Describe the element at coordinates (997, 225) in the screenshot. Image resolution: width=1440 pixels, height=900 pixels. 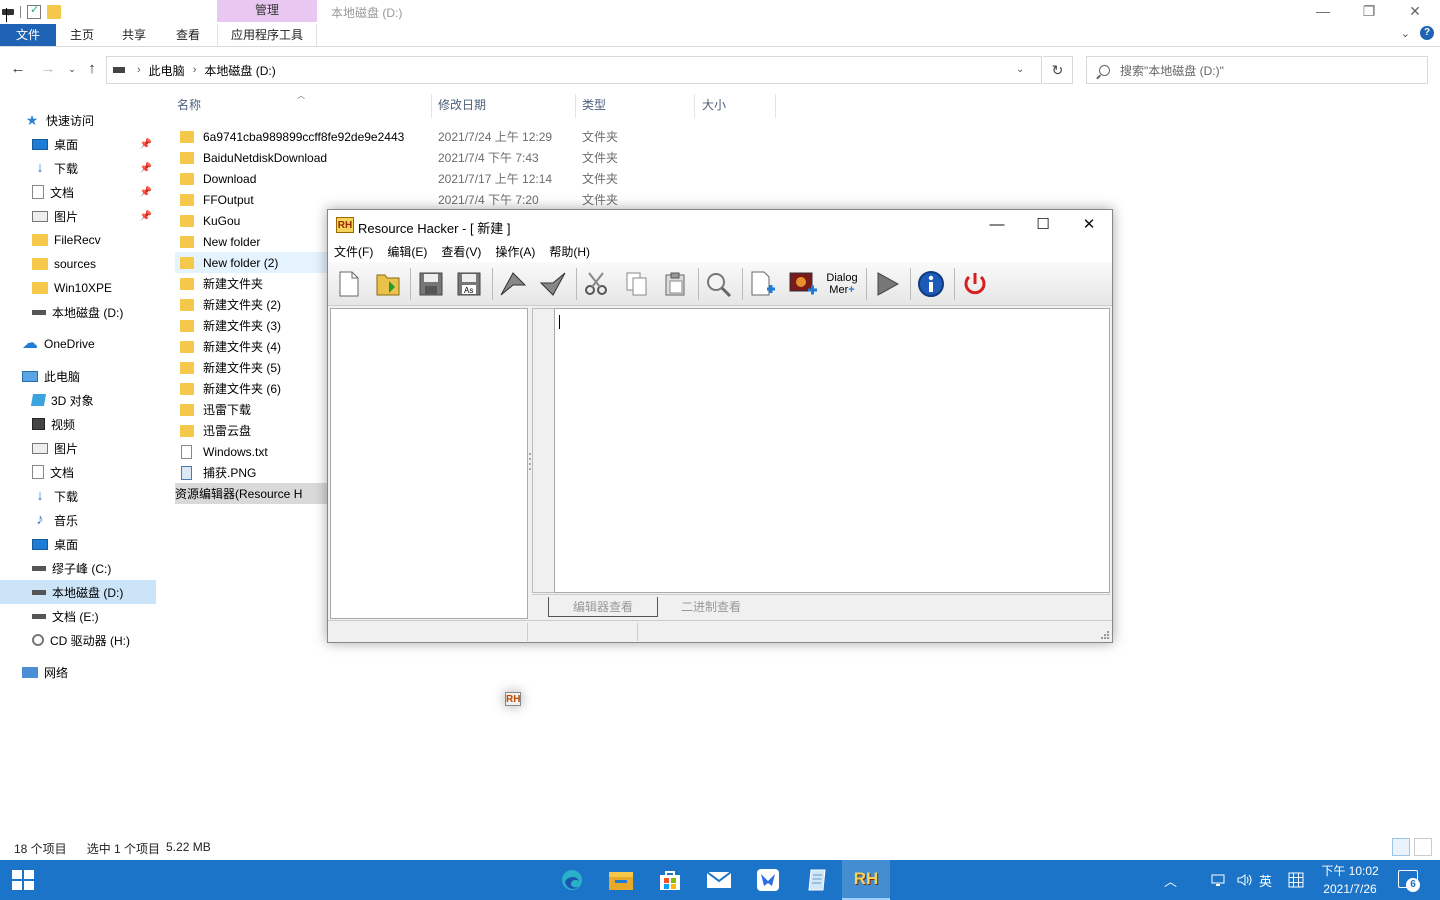
I see `rh-minimize-button: —` at that location.